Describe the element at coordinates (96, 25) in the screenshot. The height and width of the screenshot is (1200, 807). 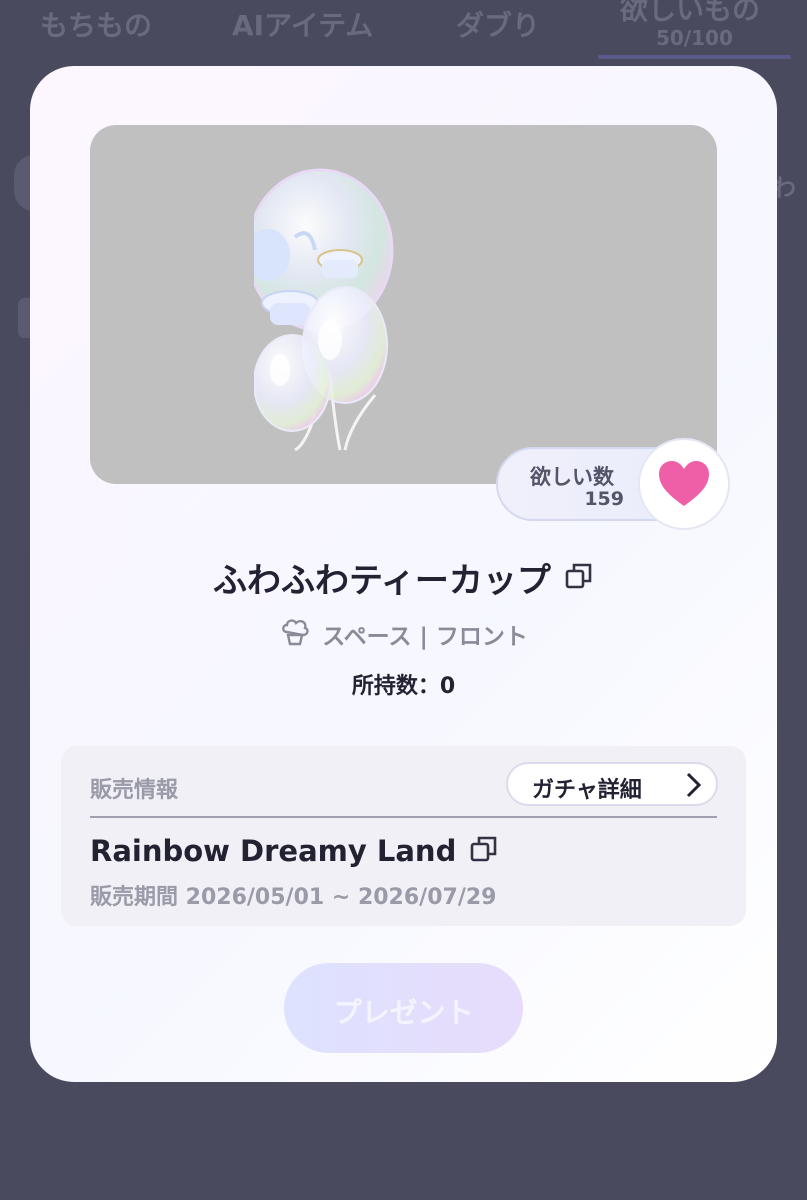
I see `tab-mochimono: もちもの` at that location.